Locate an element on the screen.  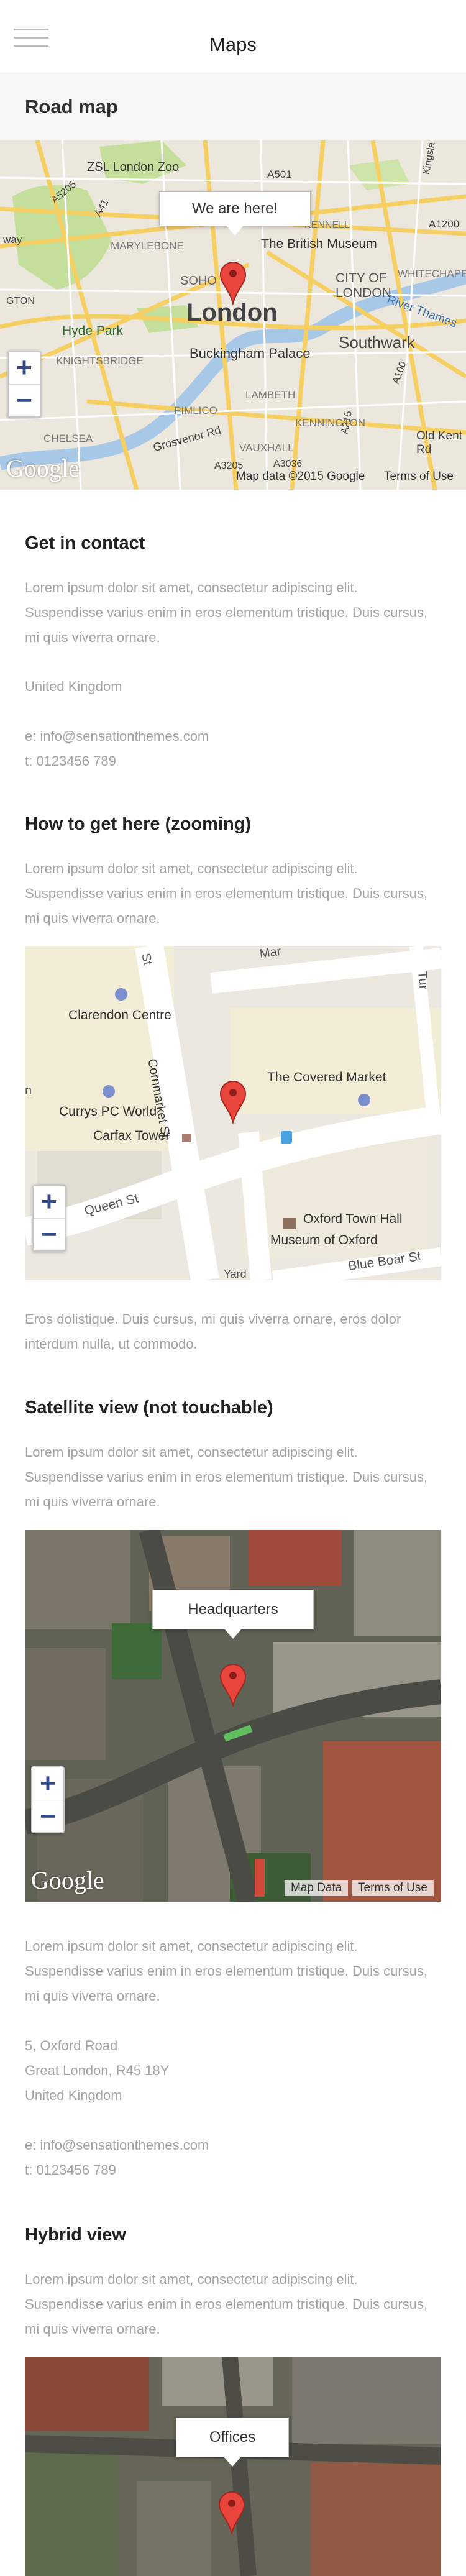
map-label: Yard is located at coordinates (235, 1274).